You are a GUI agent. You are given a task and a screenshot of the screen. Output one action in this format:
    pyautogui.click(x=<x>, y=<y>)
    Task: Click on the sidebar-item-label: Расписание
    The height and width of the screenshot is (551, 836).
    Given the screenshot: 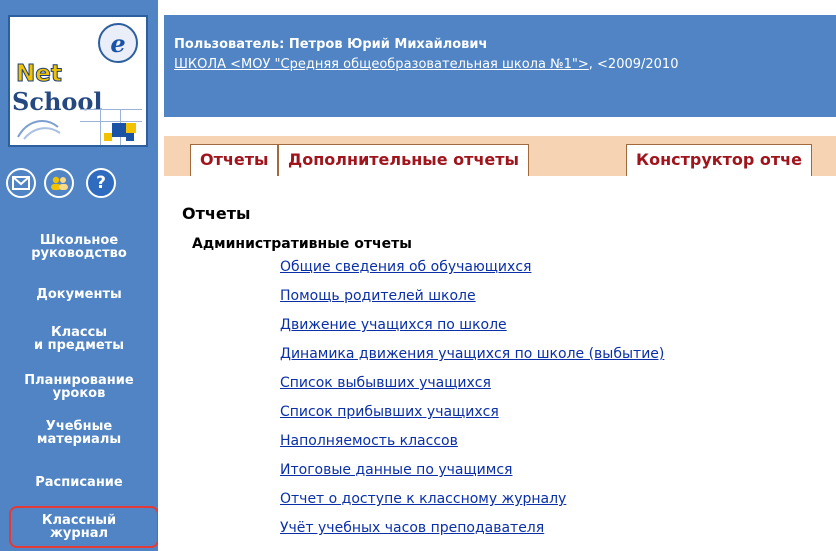 What is the action you would take?
    pyautogui.click(x=79, y=482)
    